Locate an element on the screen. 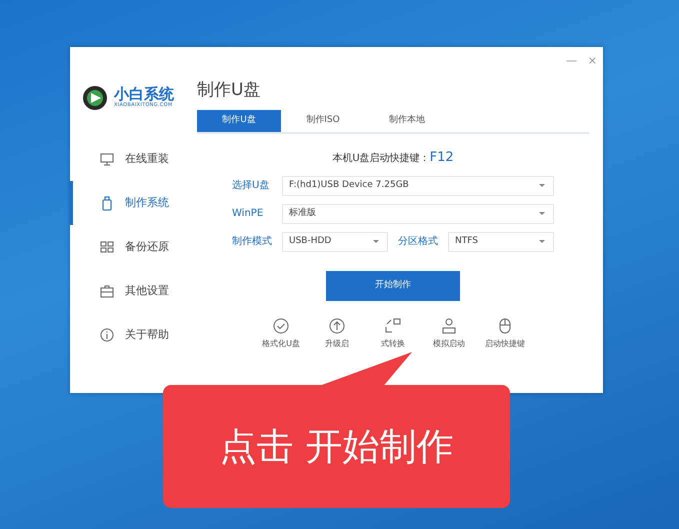  hotkey-text: 本机U盘启动快捷键：F12 is located at coordinates (393, 158).